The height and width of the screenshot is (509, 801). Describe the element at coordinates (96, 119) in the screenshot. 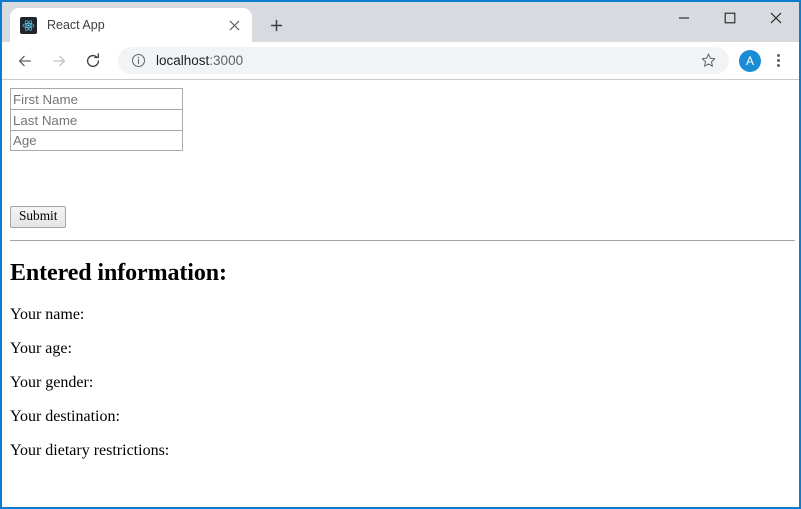

I see `last-name-input` at that location.